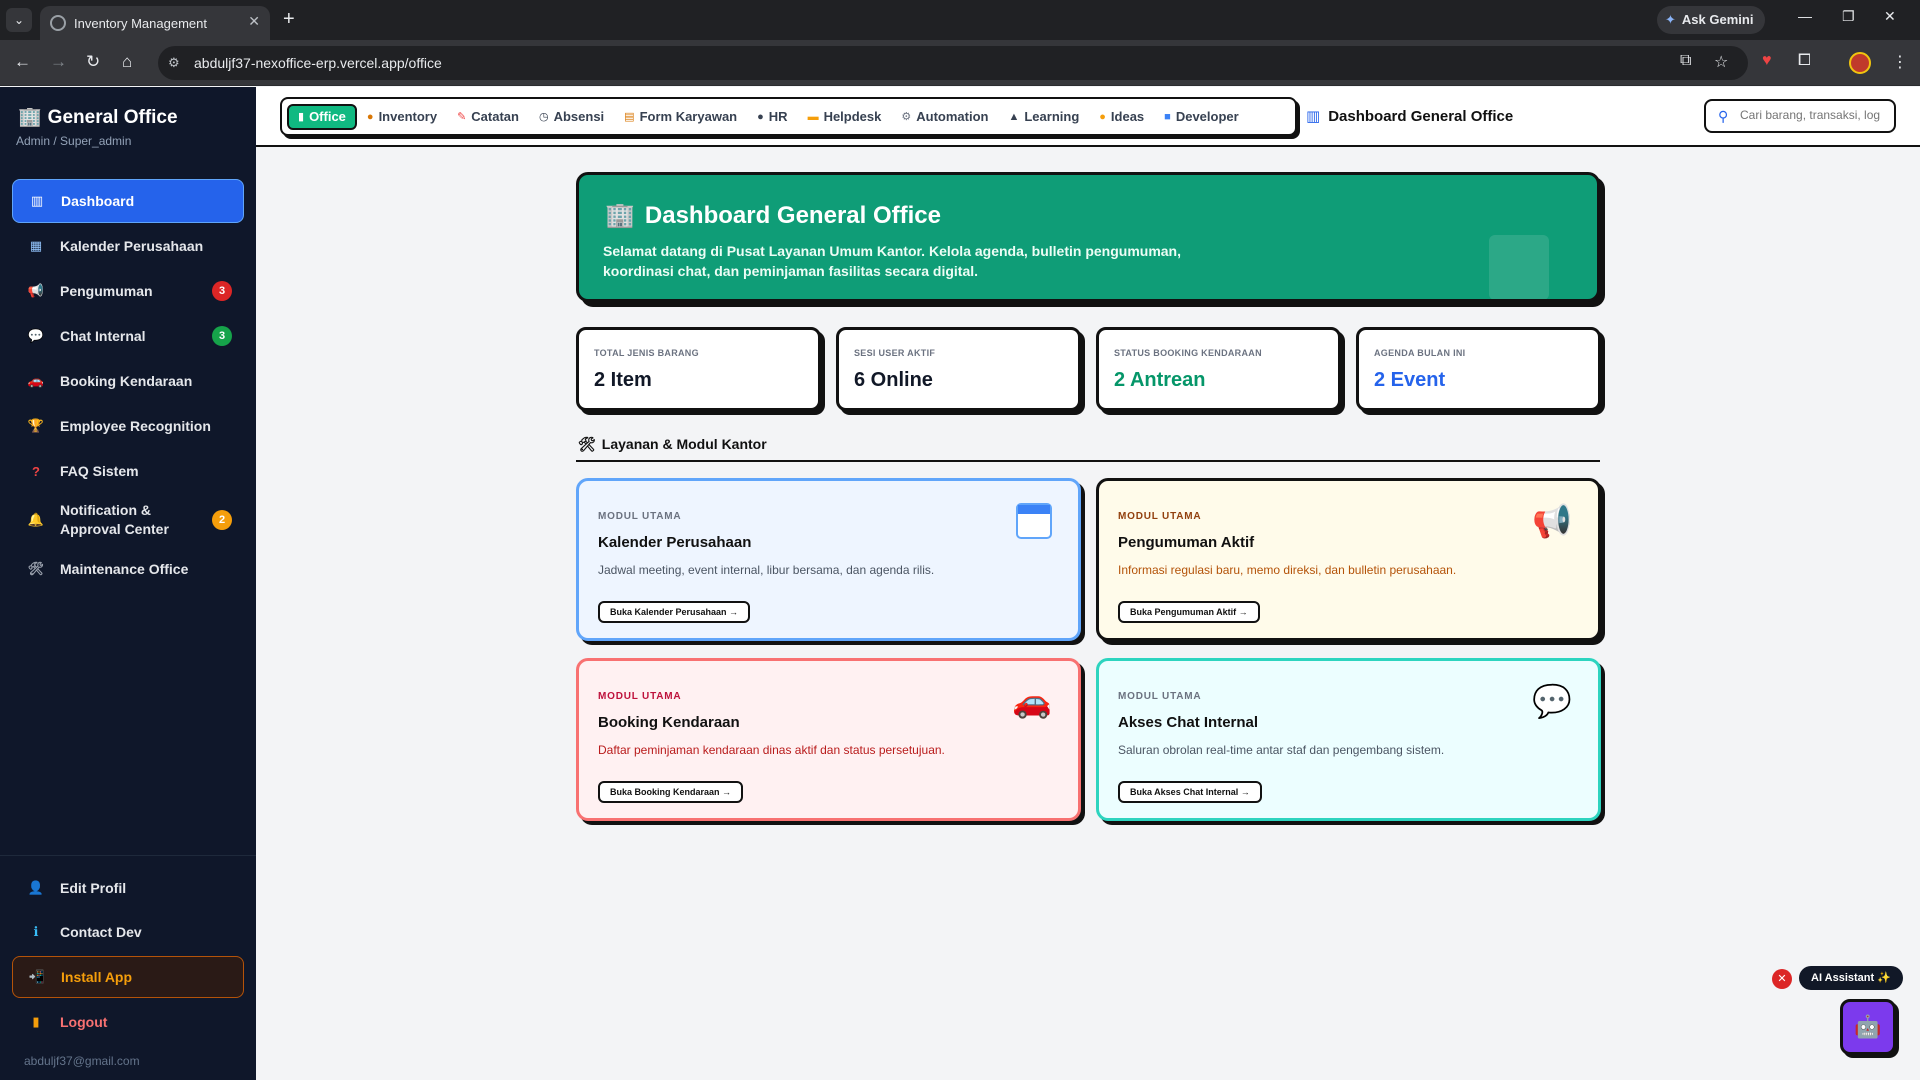 The image size is (1920, 1080). I want to click on notification-badge: 2, so click(222, 520).